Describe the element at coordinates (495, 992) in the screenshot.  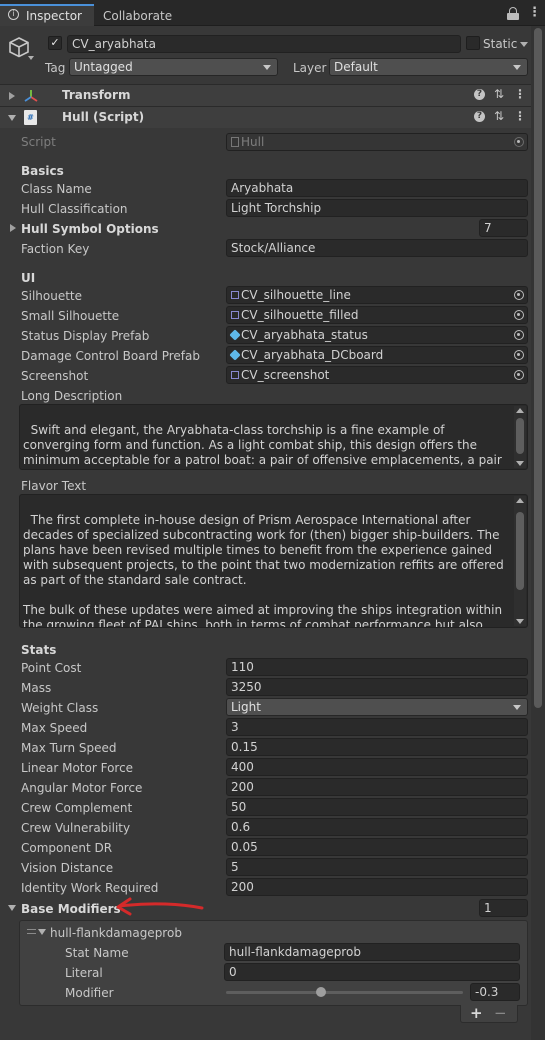
I see `modifier-value-field: -0.3` at that location.